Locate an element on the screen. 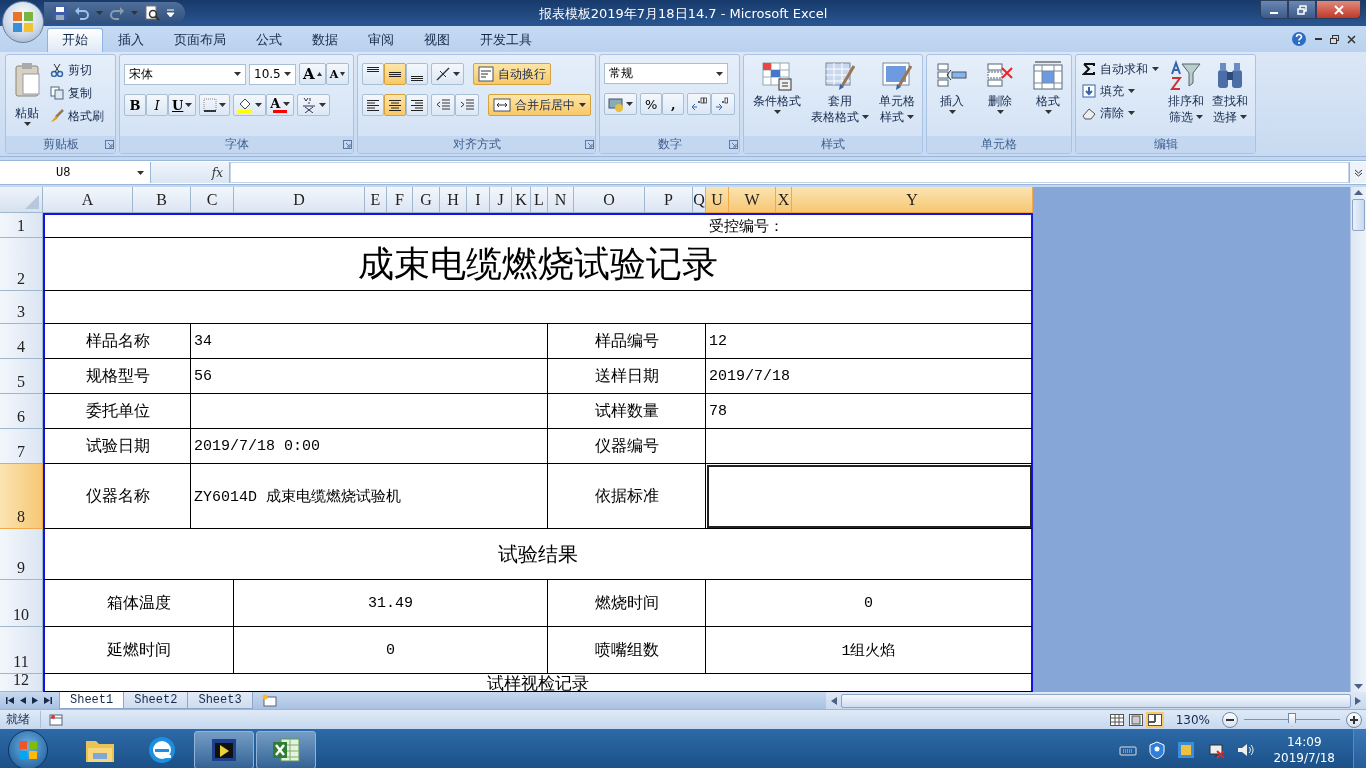  find-select-button: 查找和 选择 is located at coordinates (1230, 92).